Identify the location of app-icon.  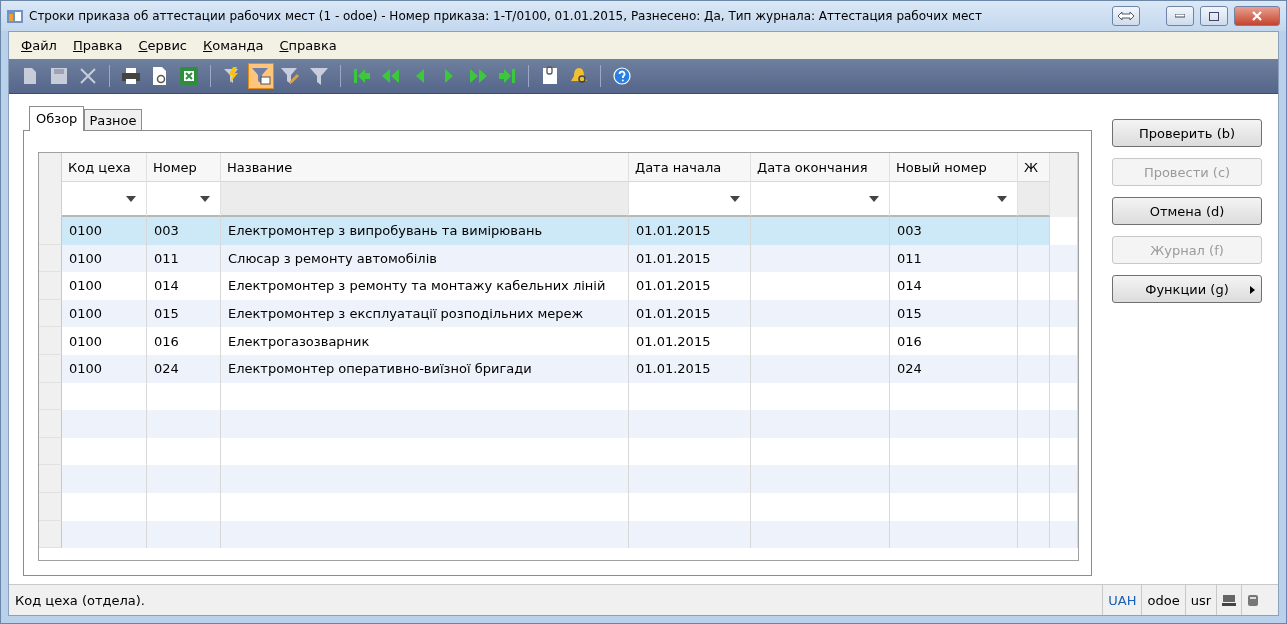
(15, 16).